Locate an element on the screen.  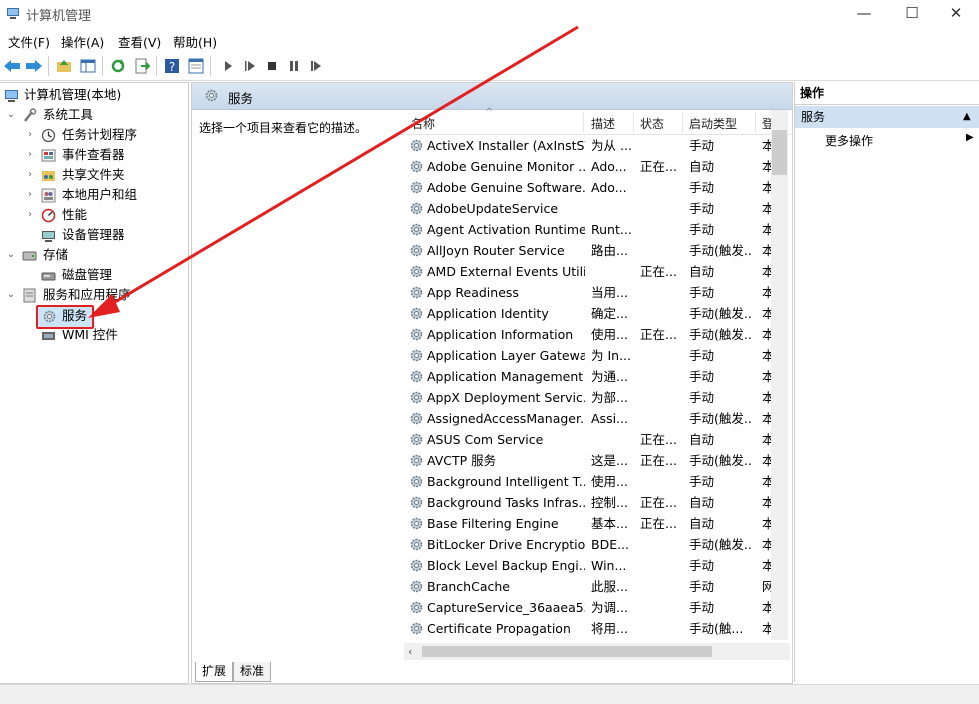
start-icon is located at coordinates (228, 66).